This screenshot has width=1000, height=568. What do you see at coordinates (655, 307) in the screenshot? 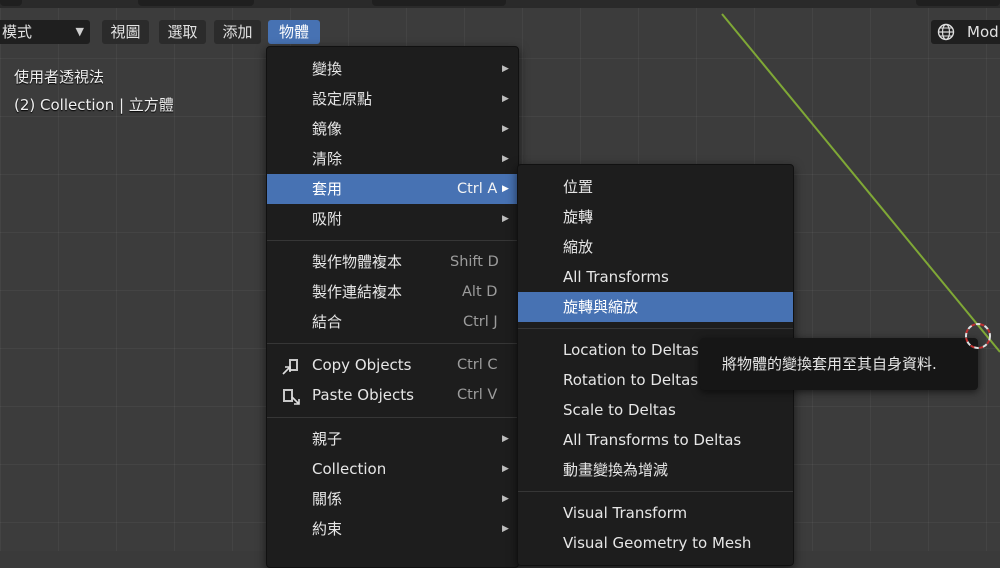
I see `submenu-item-rotation-and-scale: 旋轉與縮放` at bounding box center [655, 307].